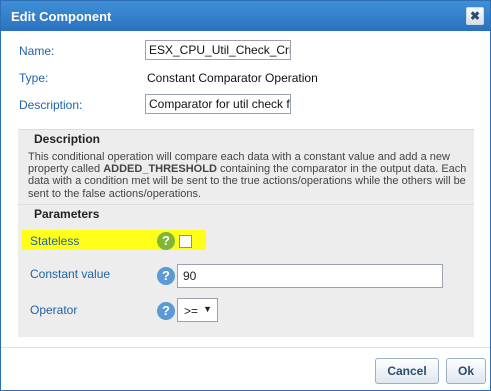 The image size is (491, 391). What do you see at coordinates (67, 139) in the screenshot?
I see `description-section-title: Description` at bounding box center [67, 139].